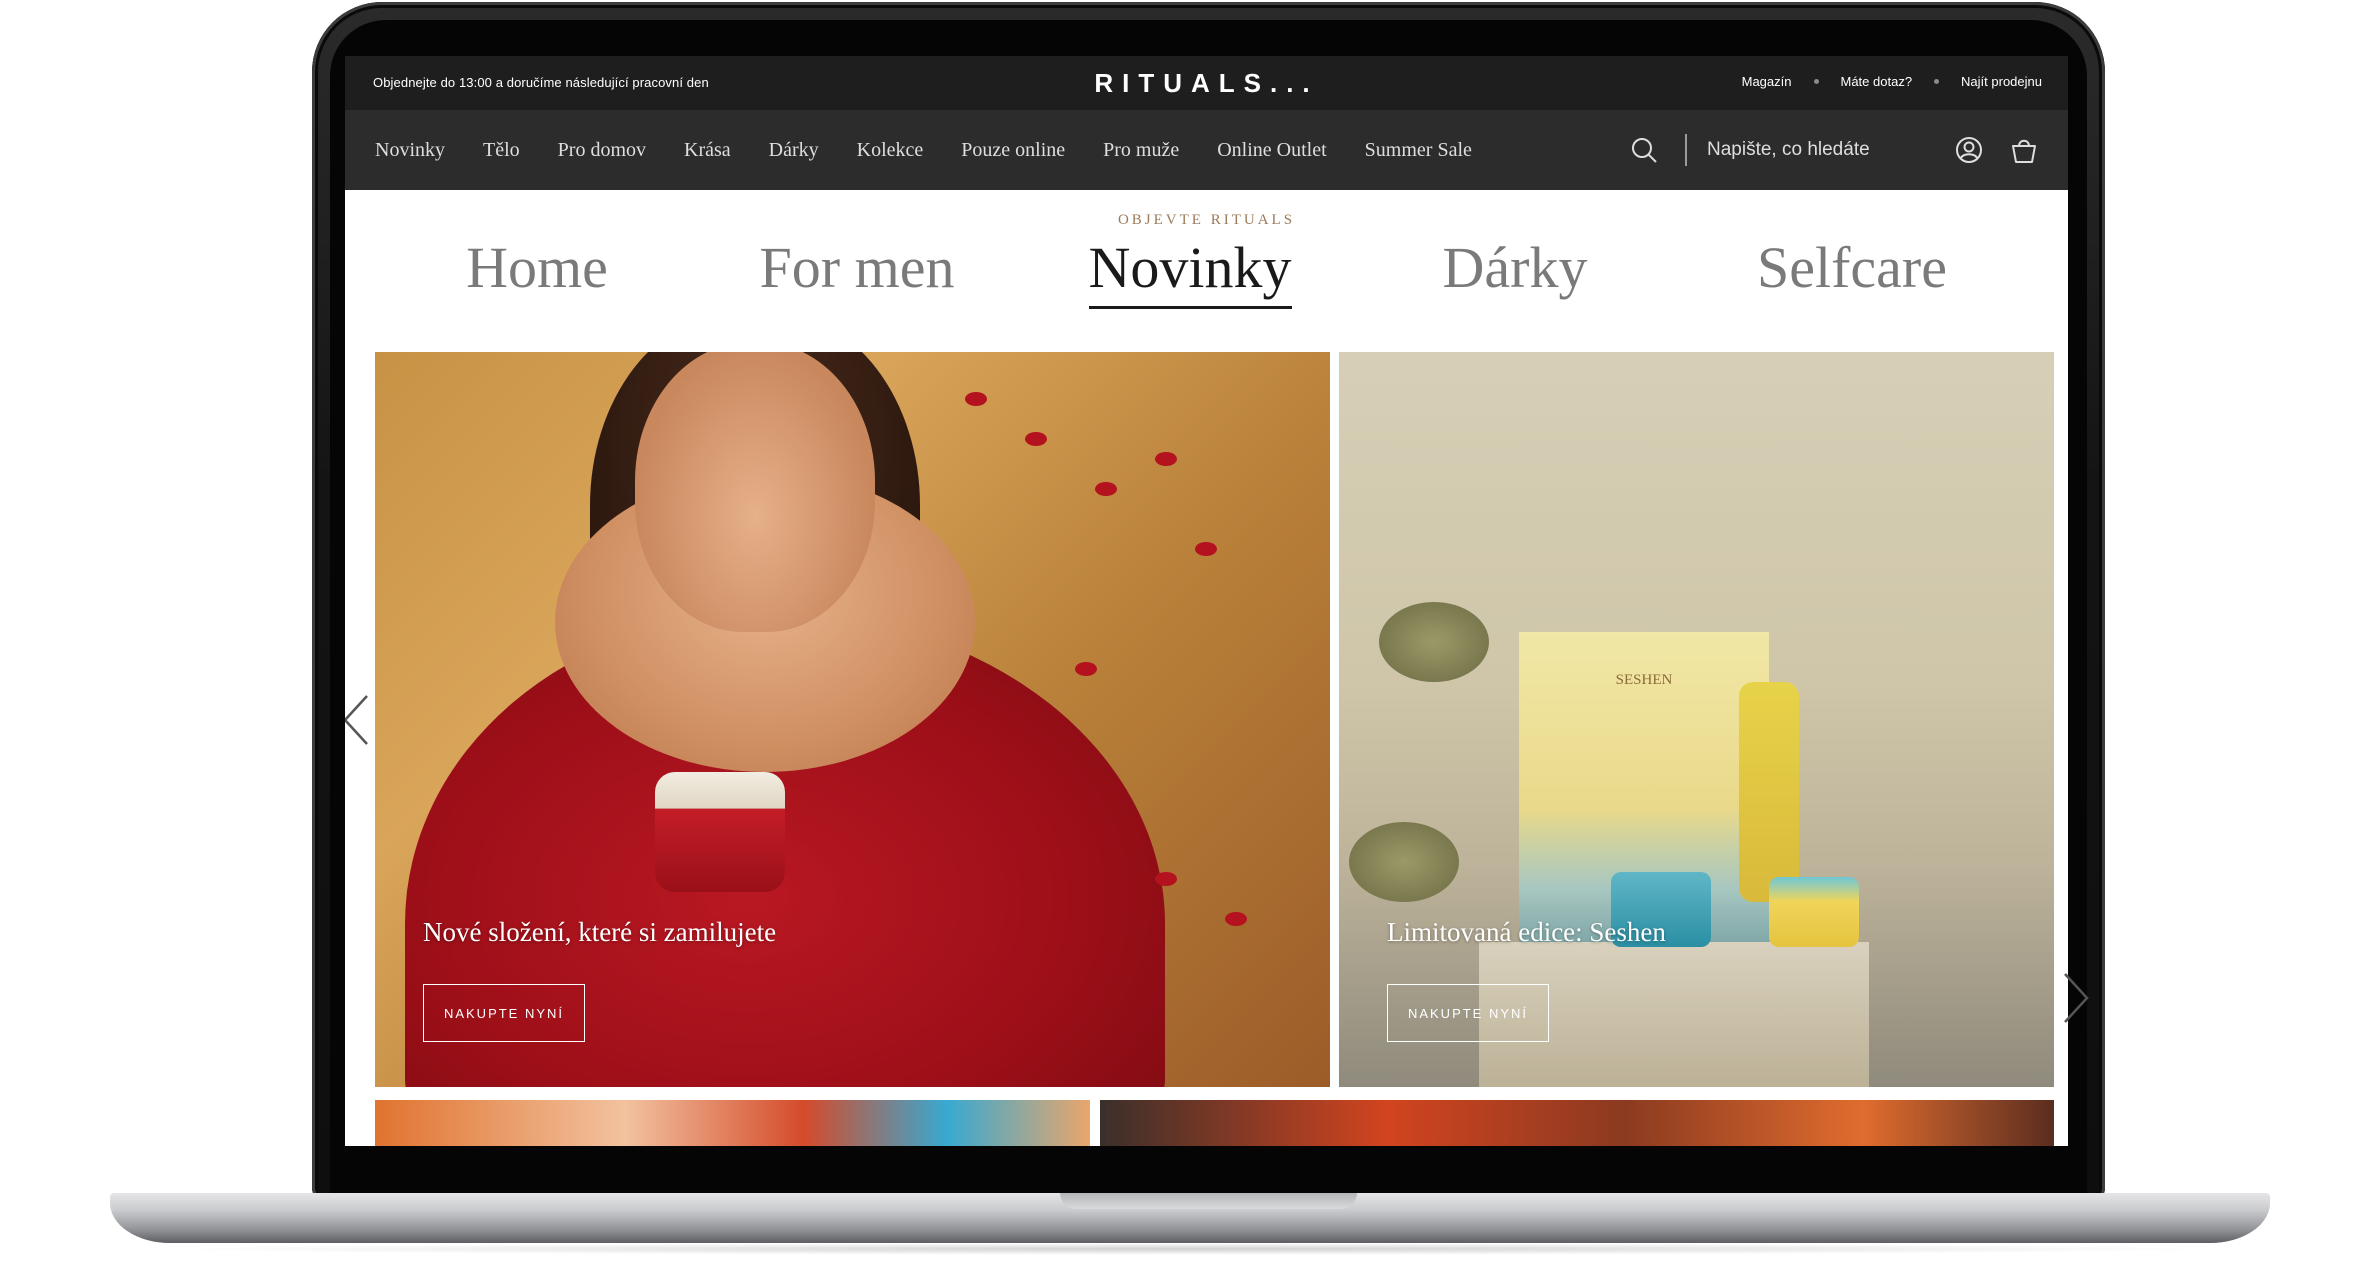  What do you see at coordinates (602, 150) in the screenshot?
I see `nav-item-pro-domov: Pro domov` at bounding box center [602, 150].